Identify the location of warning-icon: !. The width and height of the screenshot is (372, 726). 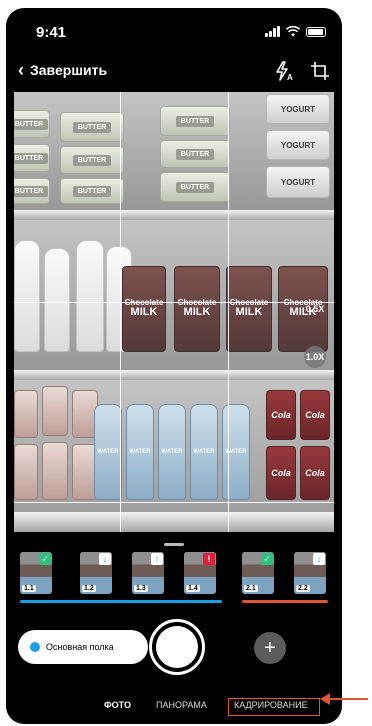
(209, 559).